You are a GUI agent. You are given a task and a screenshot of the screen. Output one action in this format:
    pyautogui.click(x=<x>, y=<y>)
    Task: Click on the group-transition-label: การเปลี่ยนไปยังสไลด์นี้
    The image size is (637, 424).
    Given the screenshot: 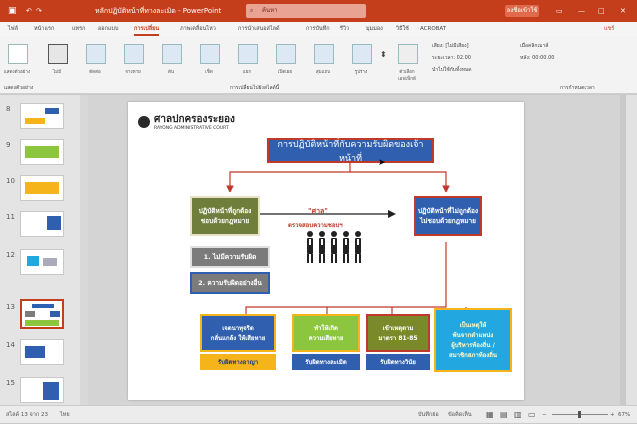 What is the action you would take?
    pyautogui.click(x=255, y=88)
    